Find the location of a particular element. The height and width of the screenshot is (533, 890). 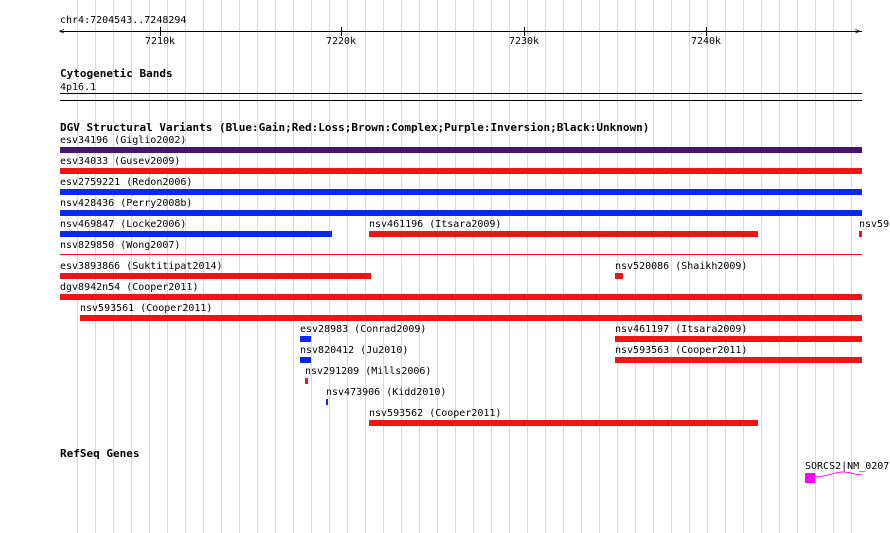

variant-label: nsv469847 (Locke2006) is located at coordinates (123, 224).